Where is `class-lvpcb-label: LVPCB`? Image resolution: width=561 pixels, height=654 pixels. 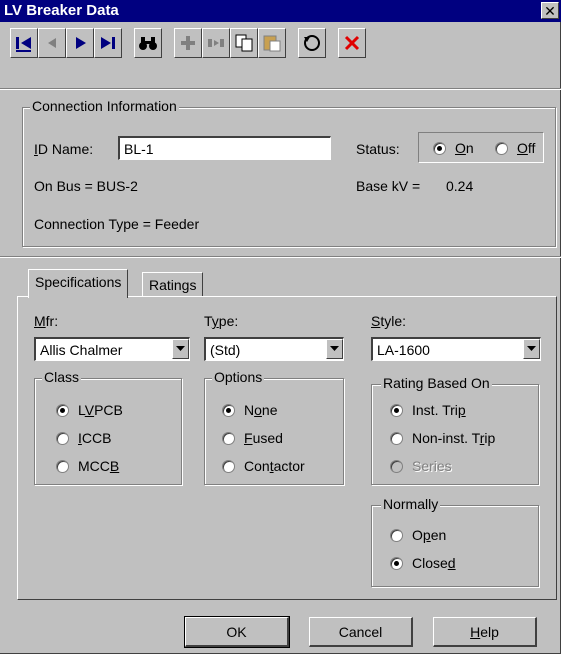
class-lvpcb-label: LVPCB is located at coordinates (100, 410).